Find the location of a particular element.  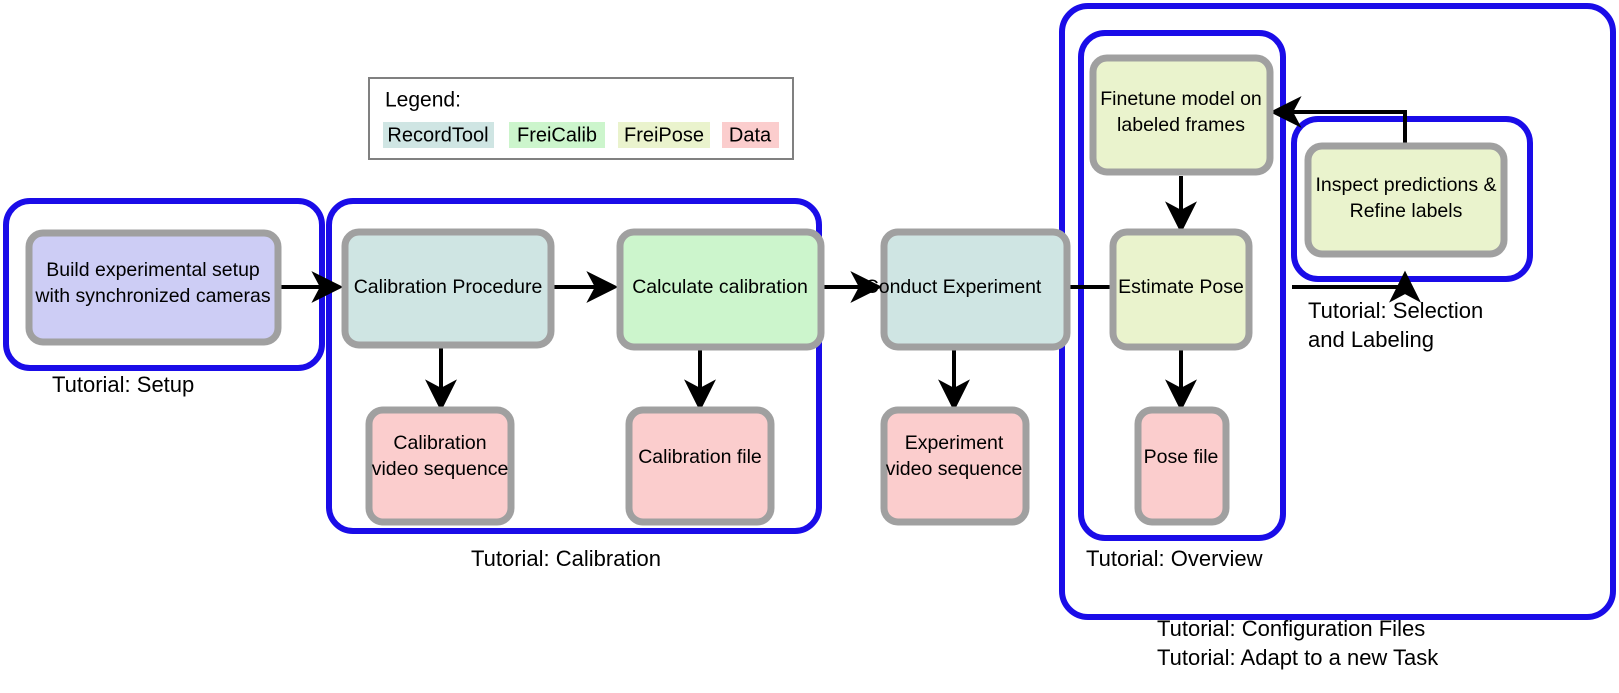

node-calibration-file: Calibration file is located at coordinates (700, 466).